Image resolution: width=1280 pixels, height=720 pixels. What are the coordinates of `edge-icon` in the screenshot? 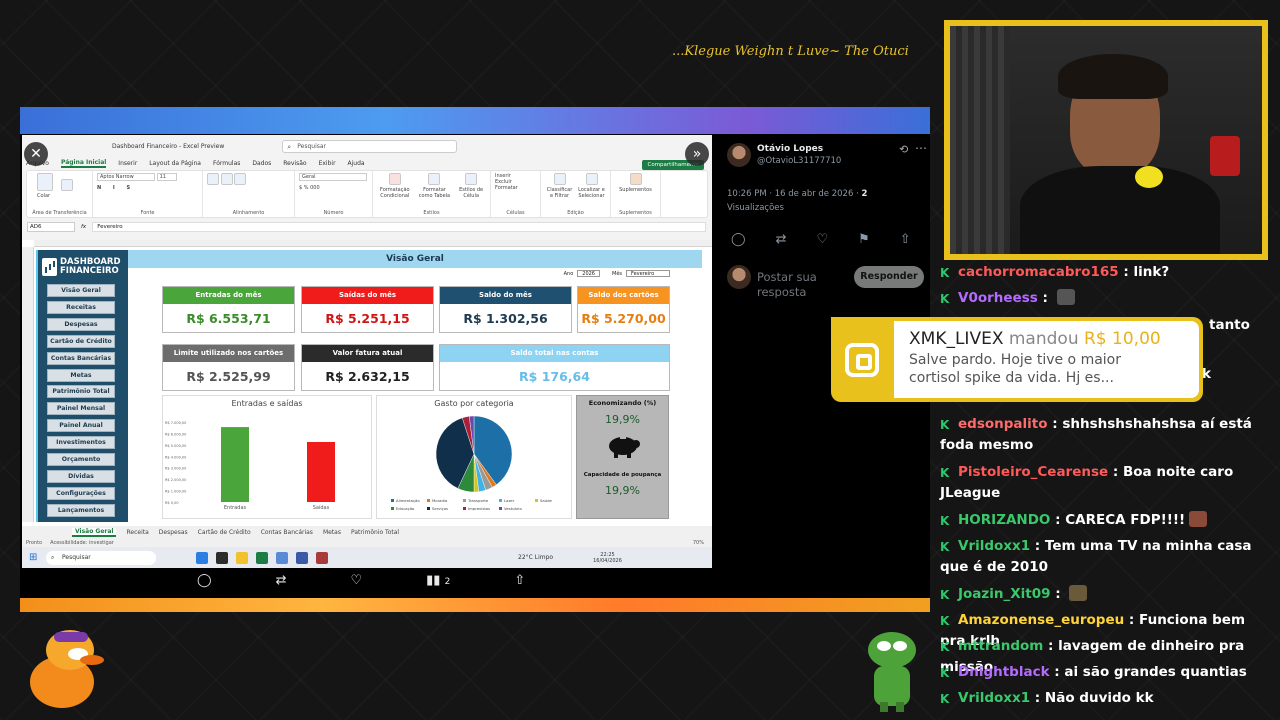 It's located at (202, 557).